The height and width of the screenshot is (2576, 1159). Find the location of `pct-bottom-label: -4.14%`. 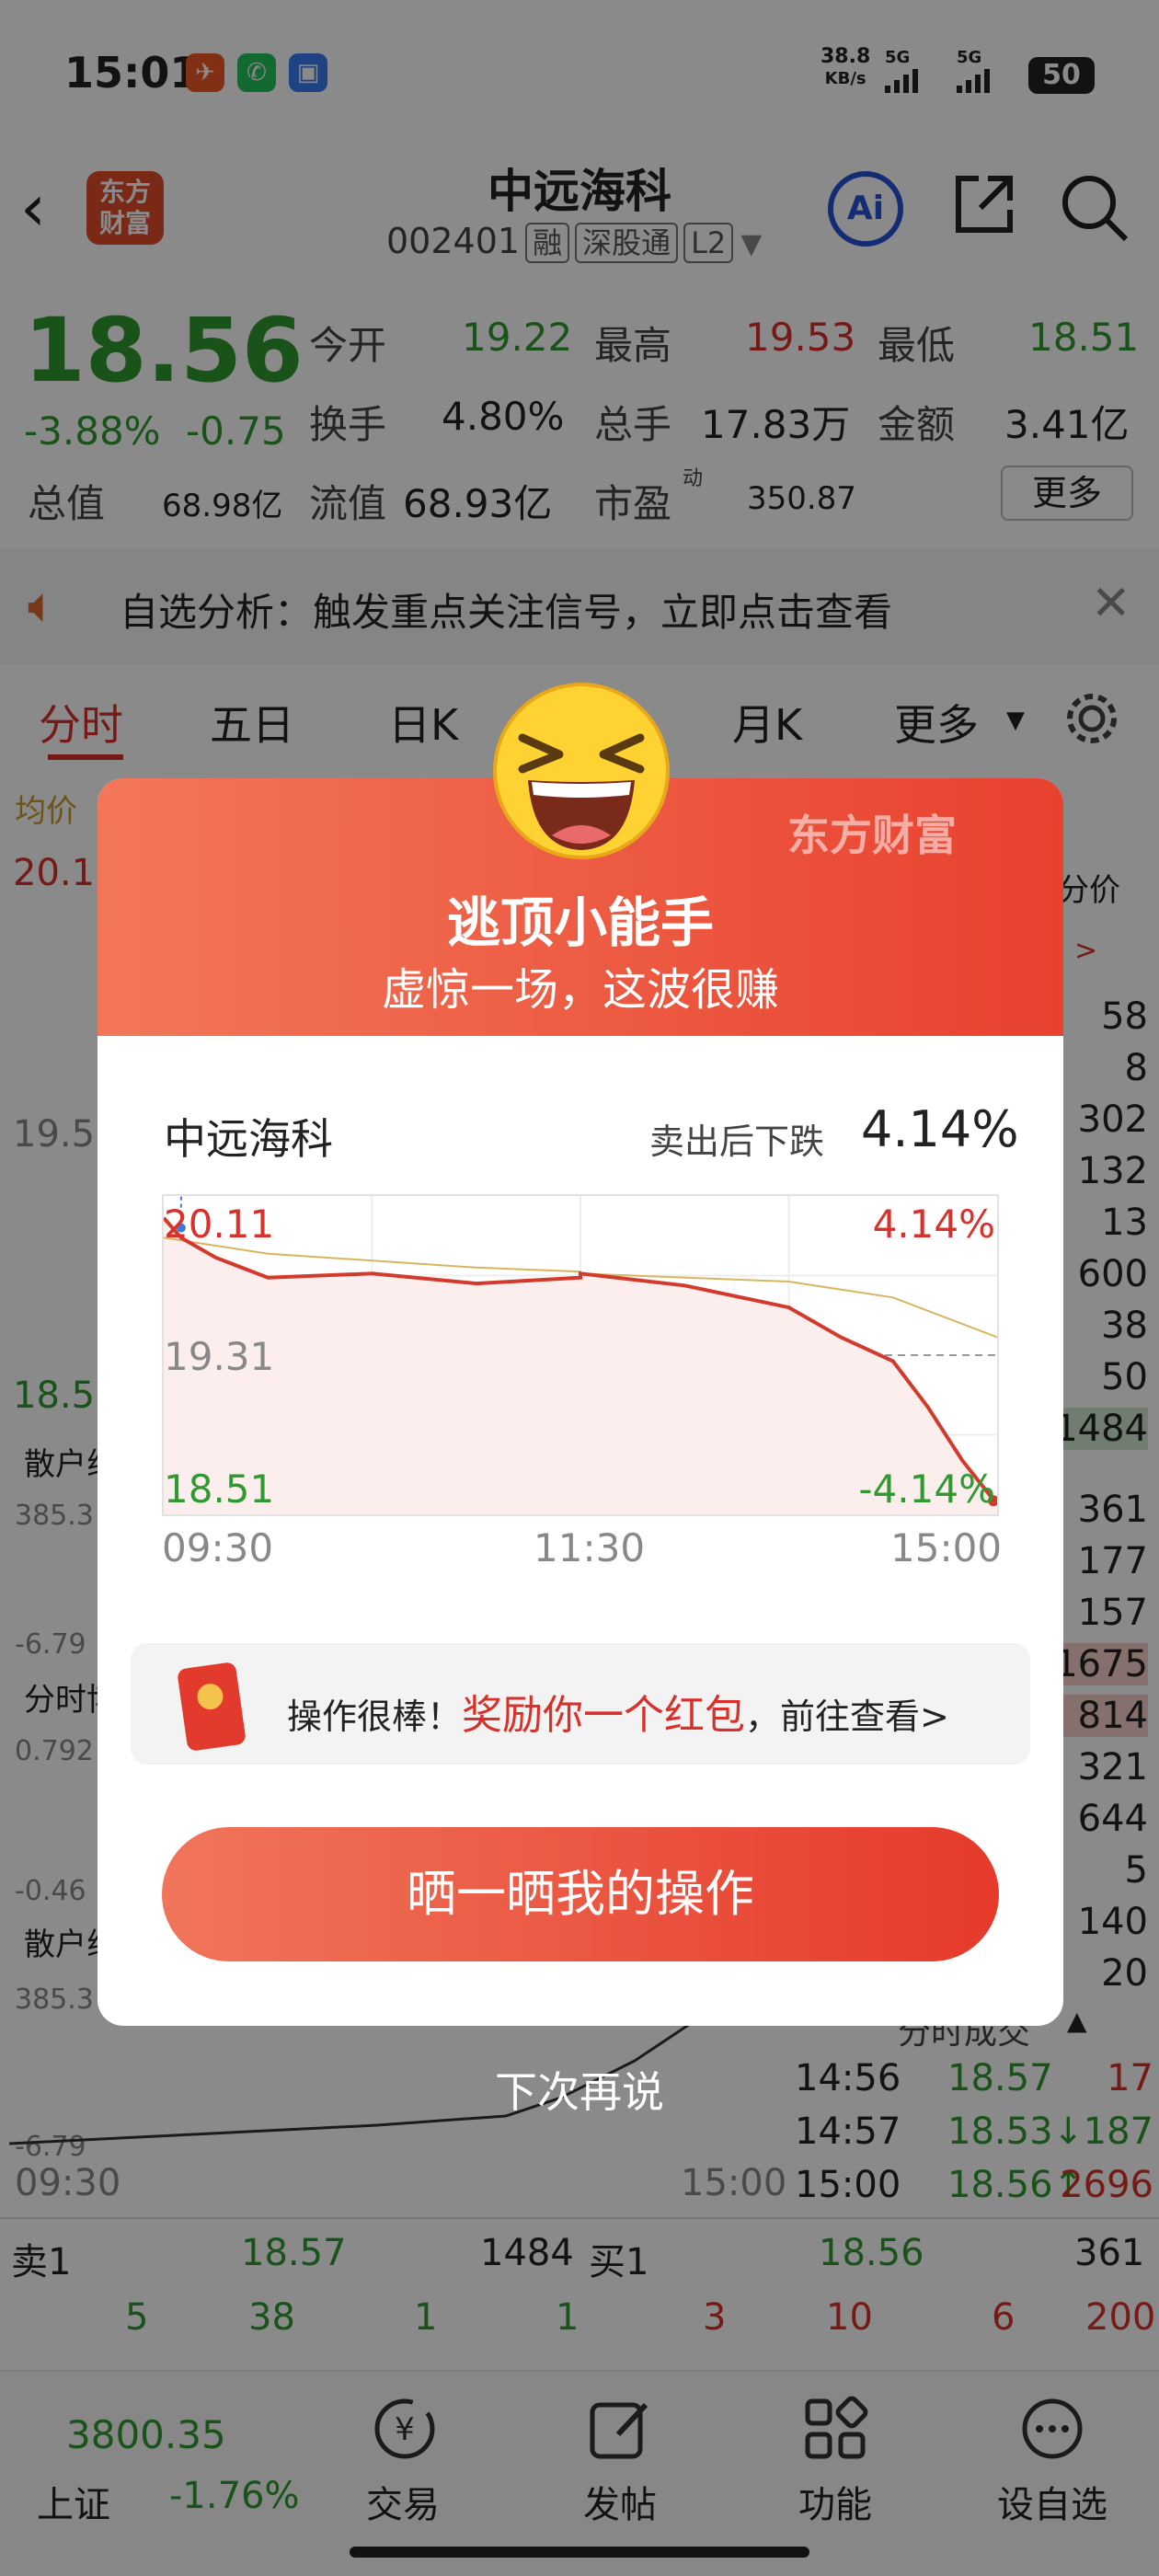

pct-bottom-label: -4.14% is located at coordinates (926, 1489).